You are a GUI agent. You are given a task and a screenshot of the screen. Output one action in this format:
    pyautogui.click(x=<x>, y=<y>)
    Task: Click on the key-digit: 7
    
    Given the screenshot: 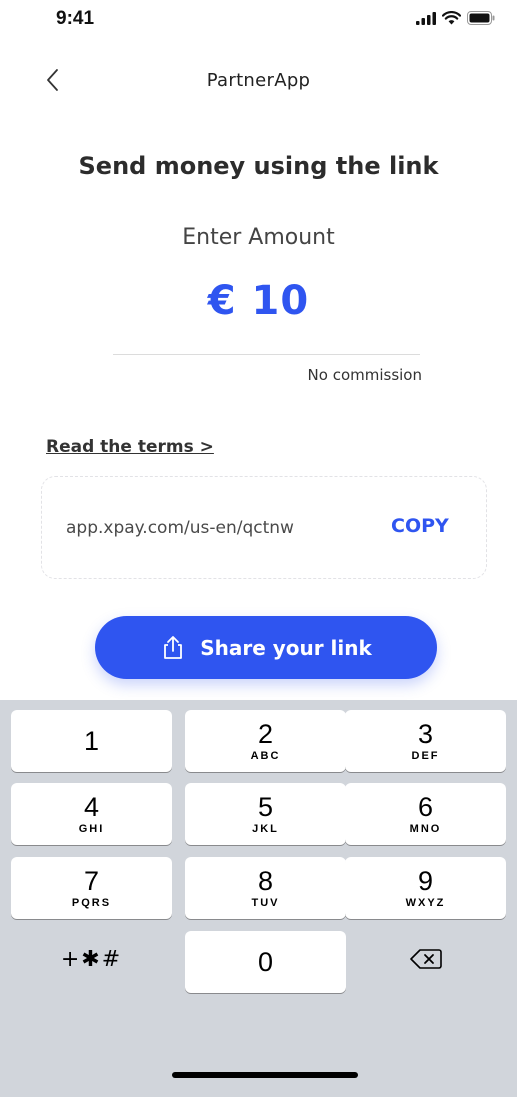 What is the action you would take?
    pyautogui.click(x=91, y=881)
    